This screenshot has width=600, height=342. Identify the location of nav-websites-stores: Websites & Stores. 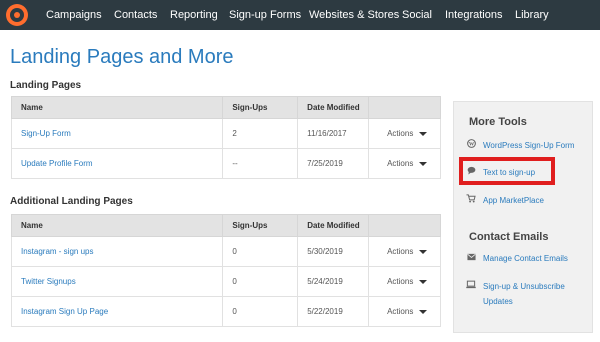
(354, 15).